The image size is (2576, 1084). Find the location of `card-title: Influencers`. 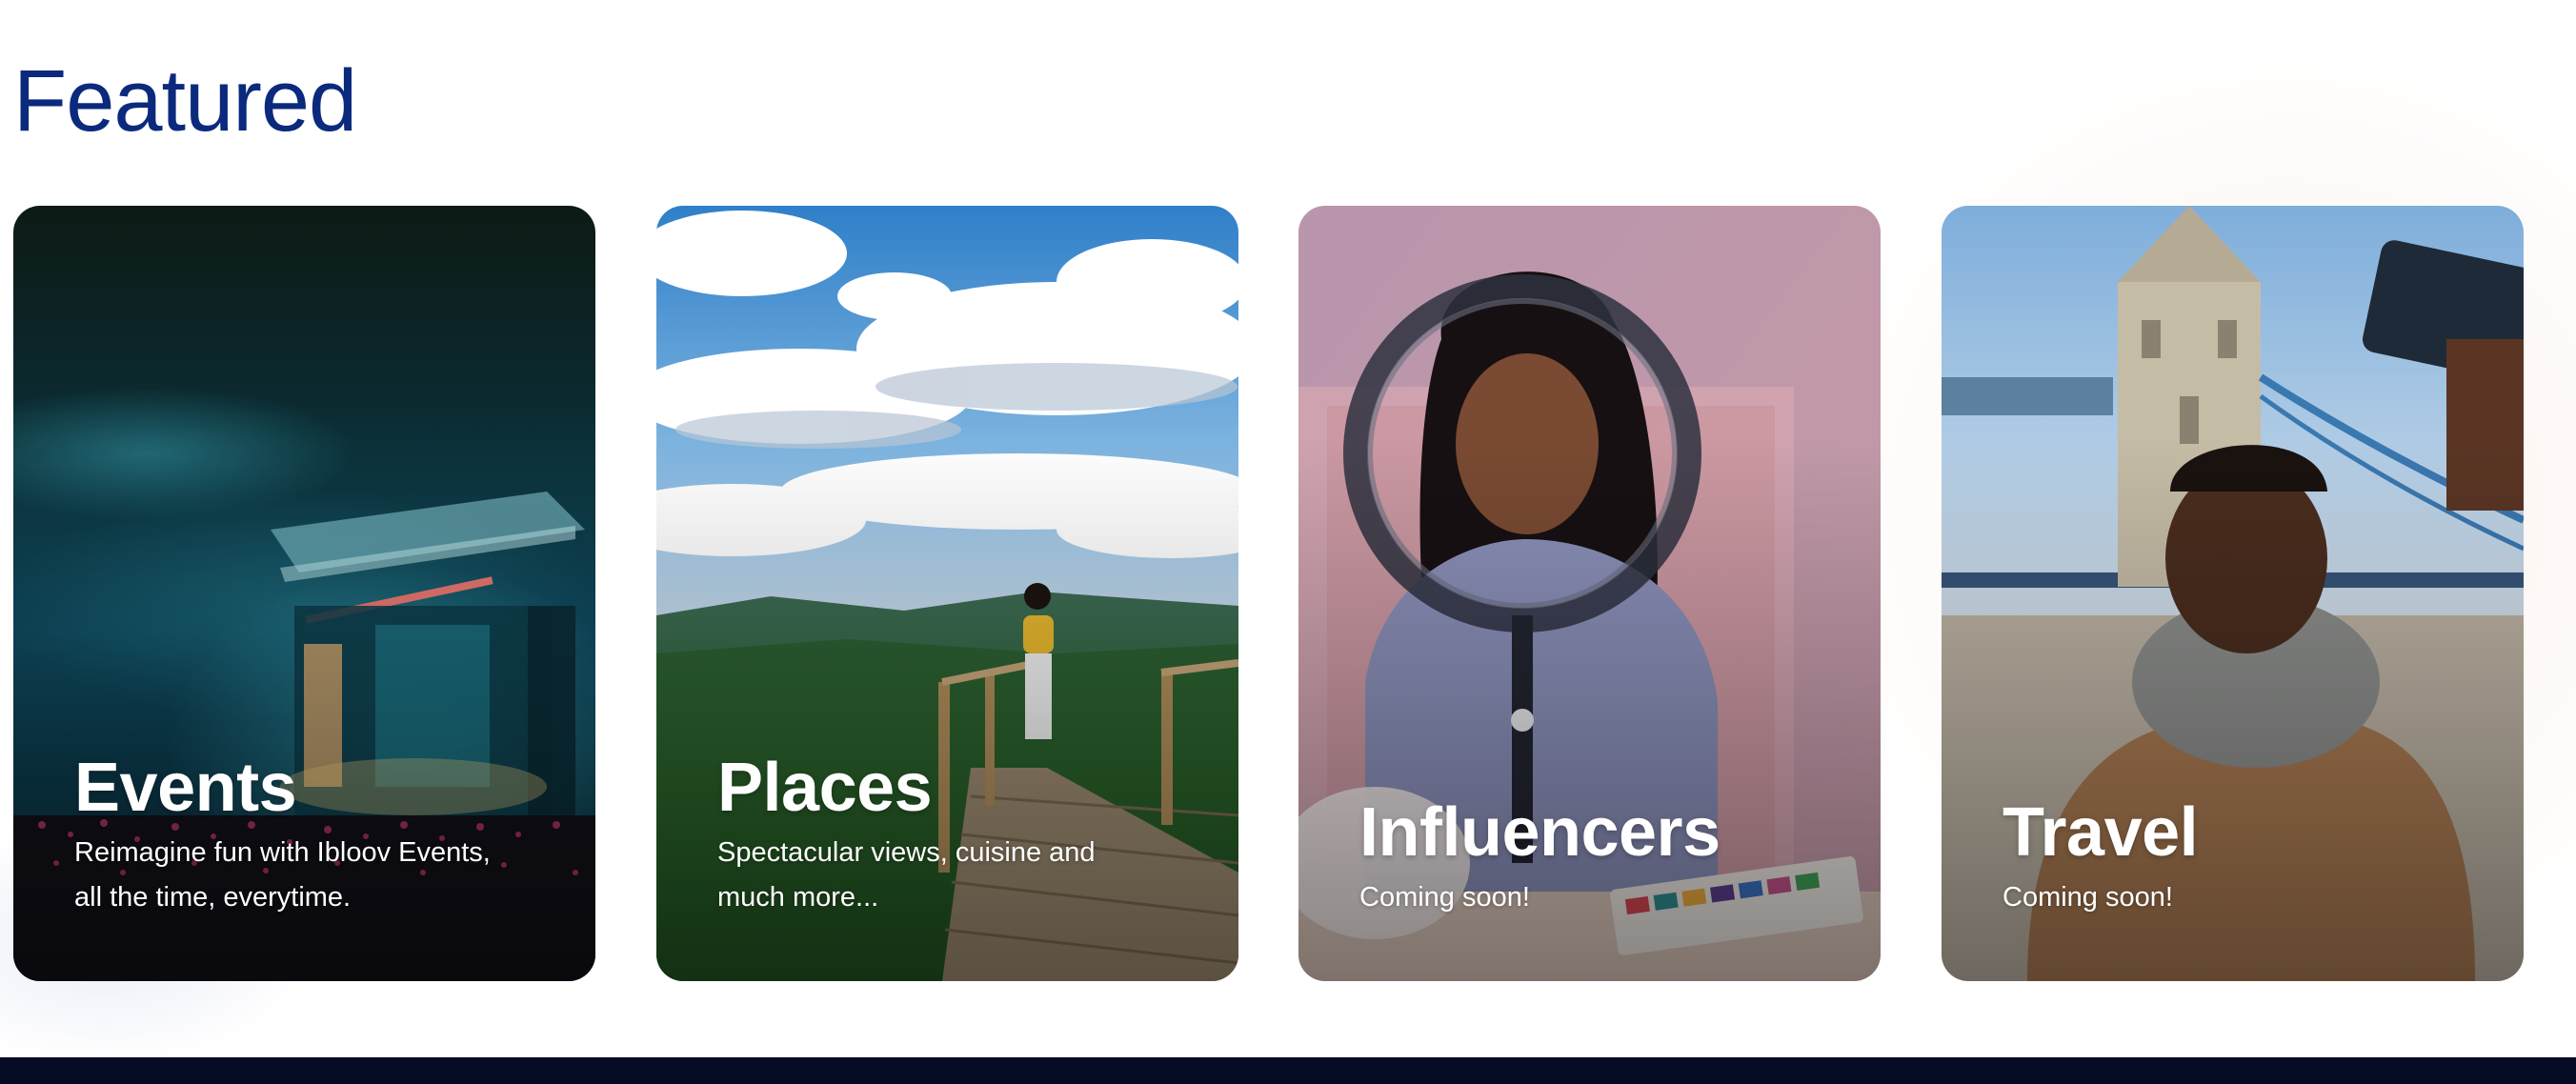

card-title: Influencers is located at coordinates (1540, 833).